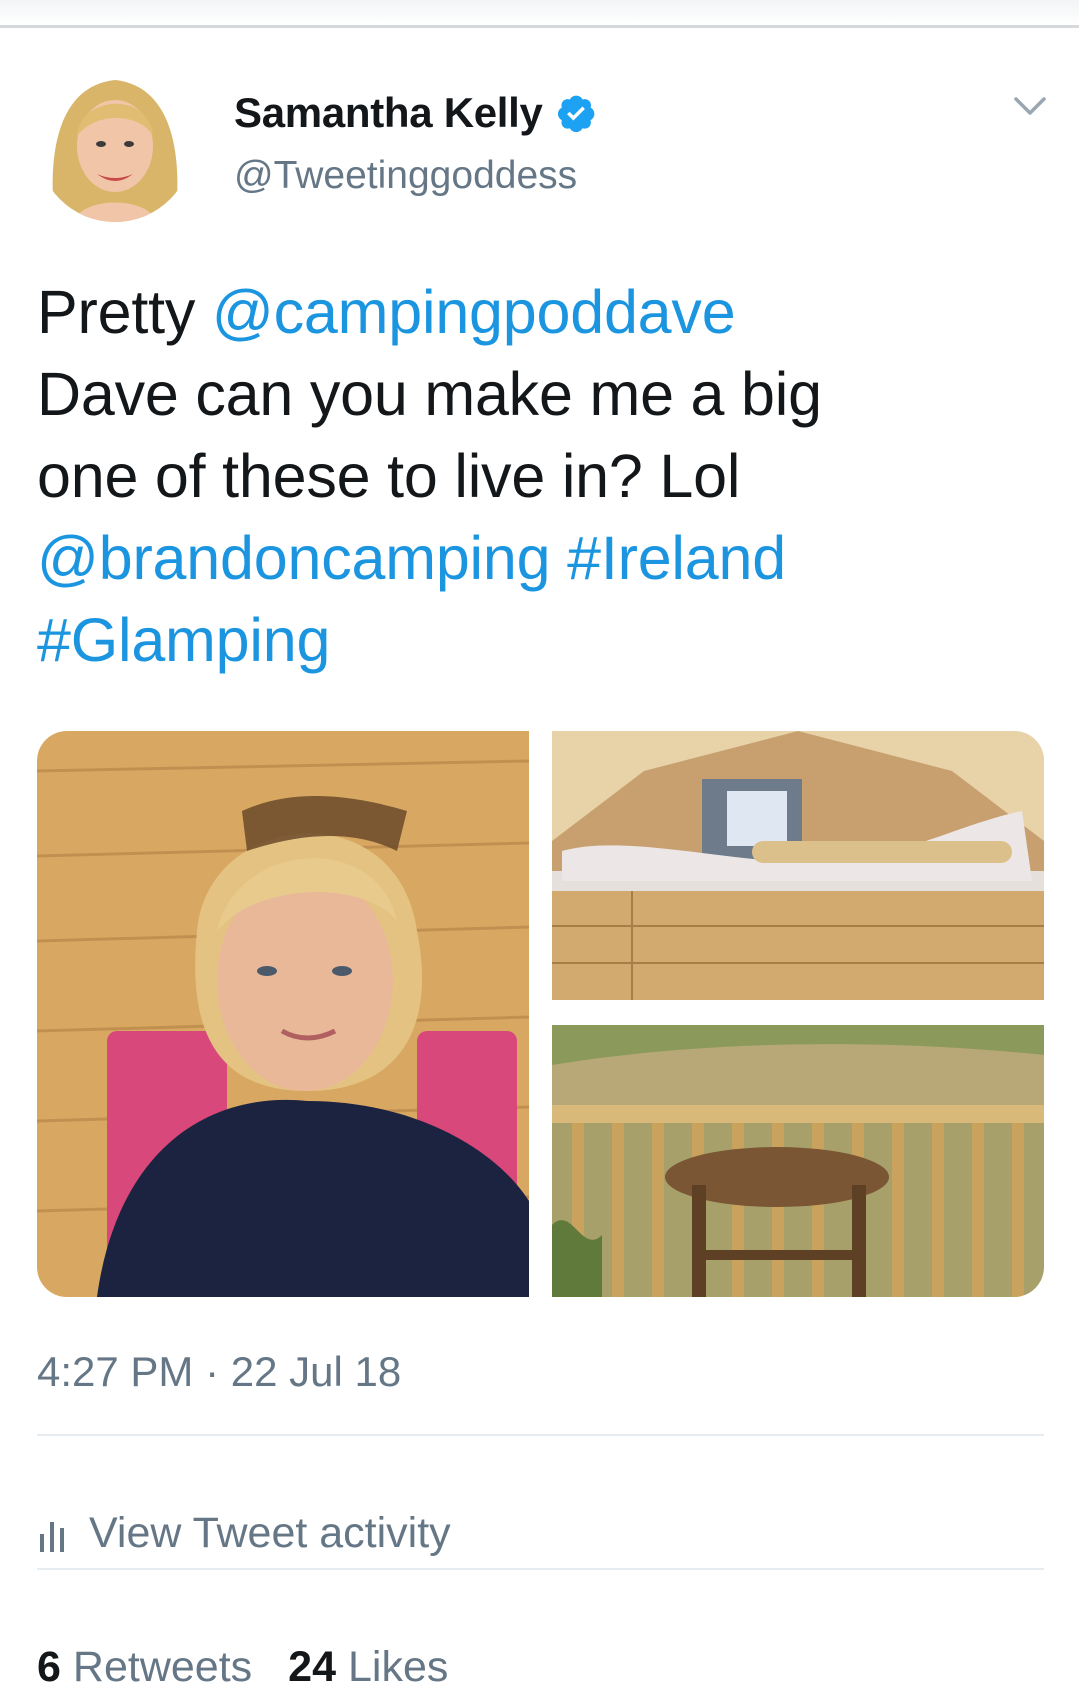 The height and width of the screenshot is (1708, 1079). I want to click on photo-pod-interior, so click(798, 865).